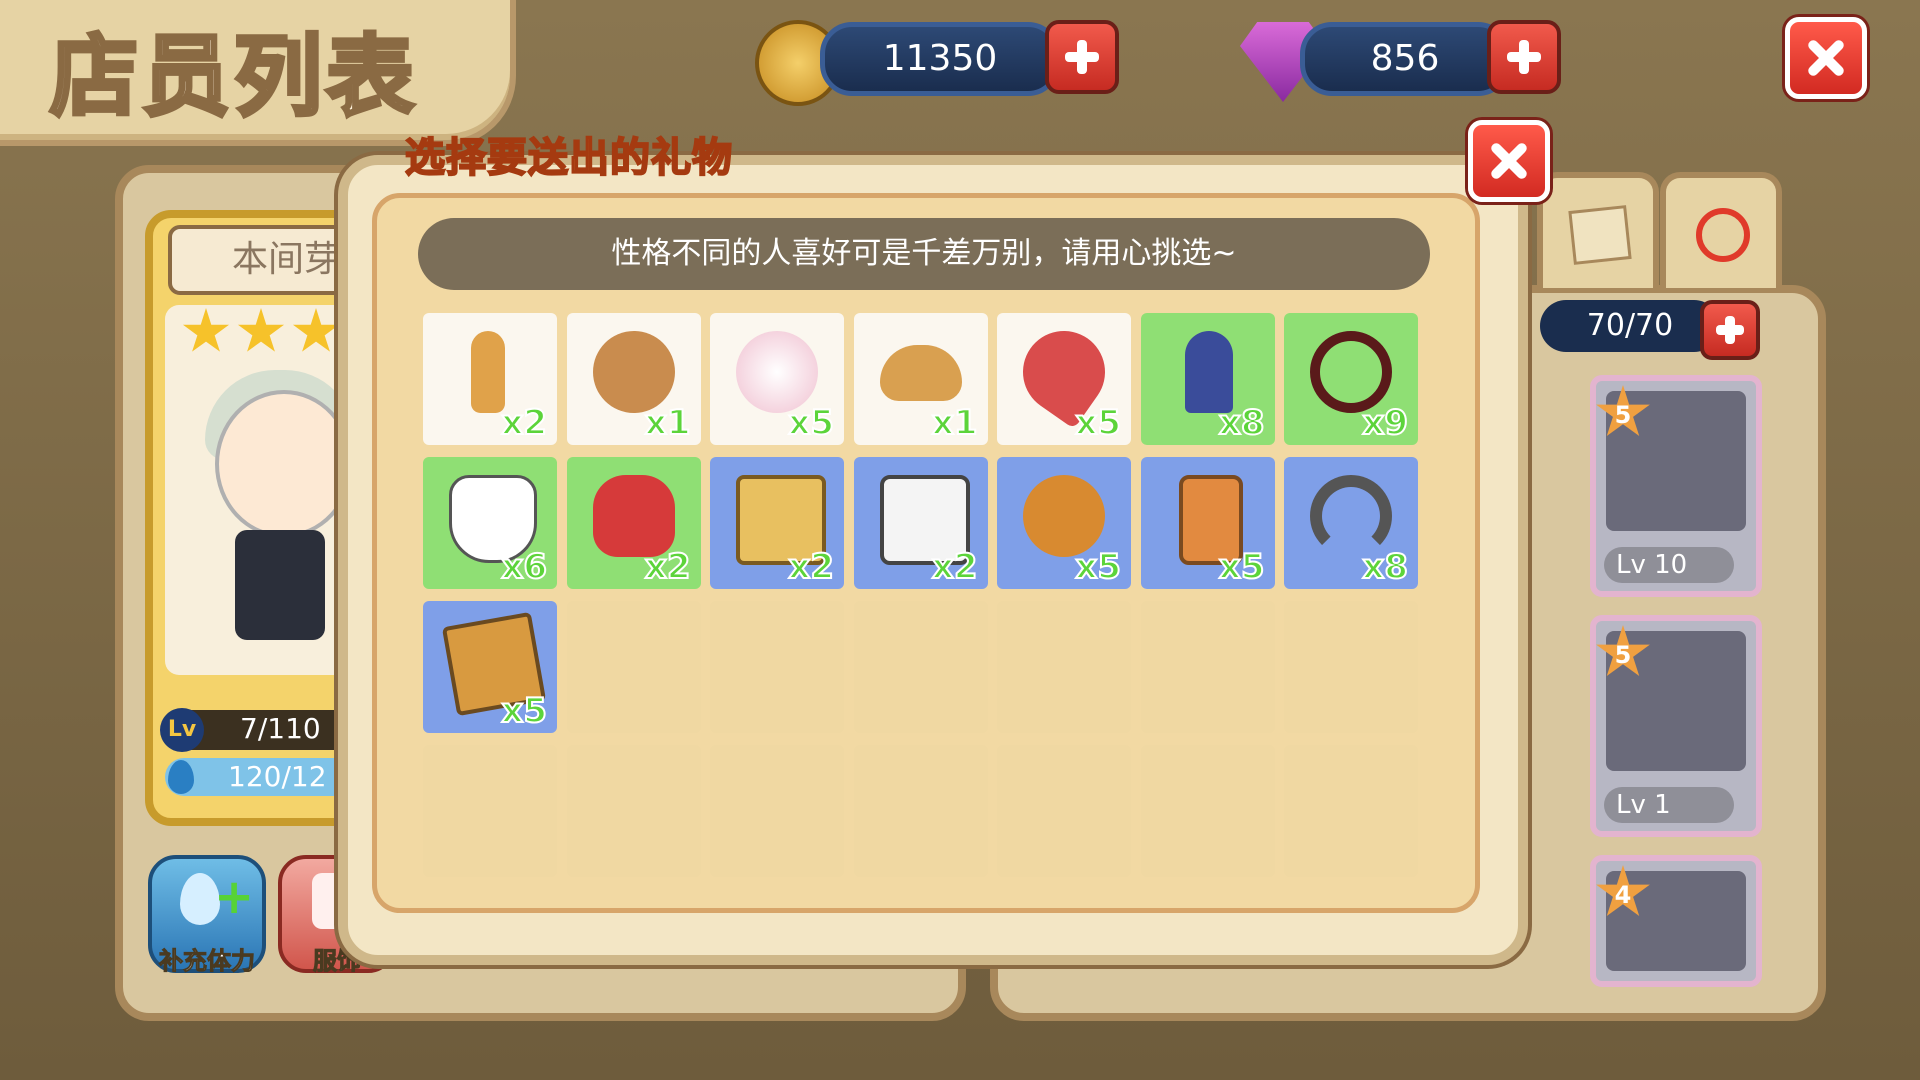  I want to click on bottle-icon, so click(488, 372).